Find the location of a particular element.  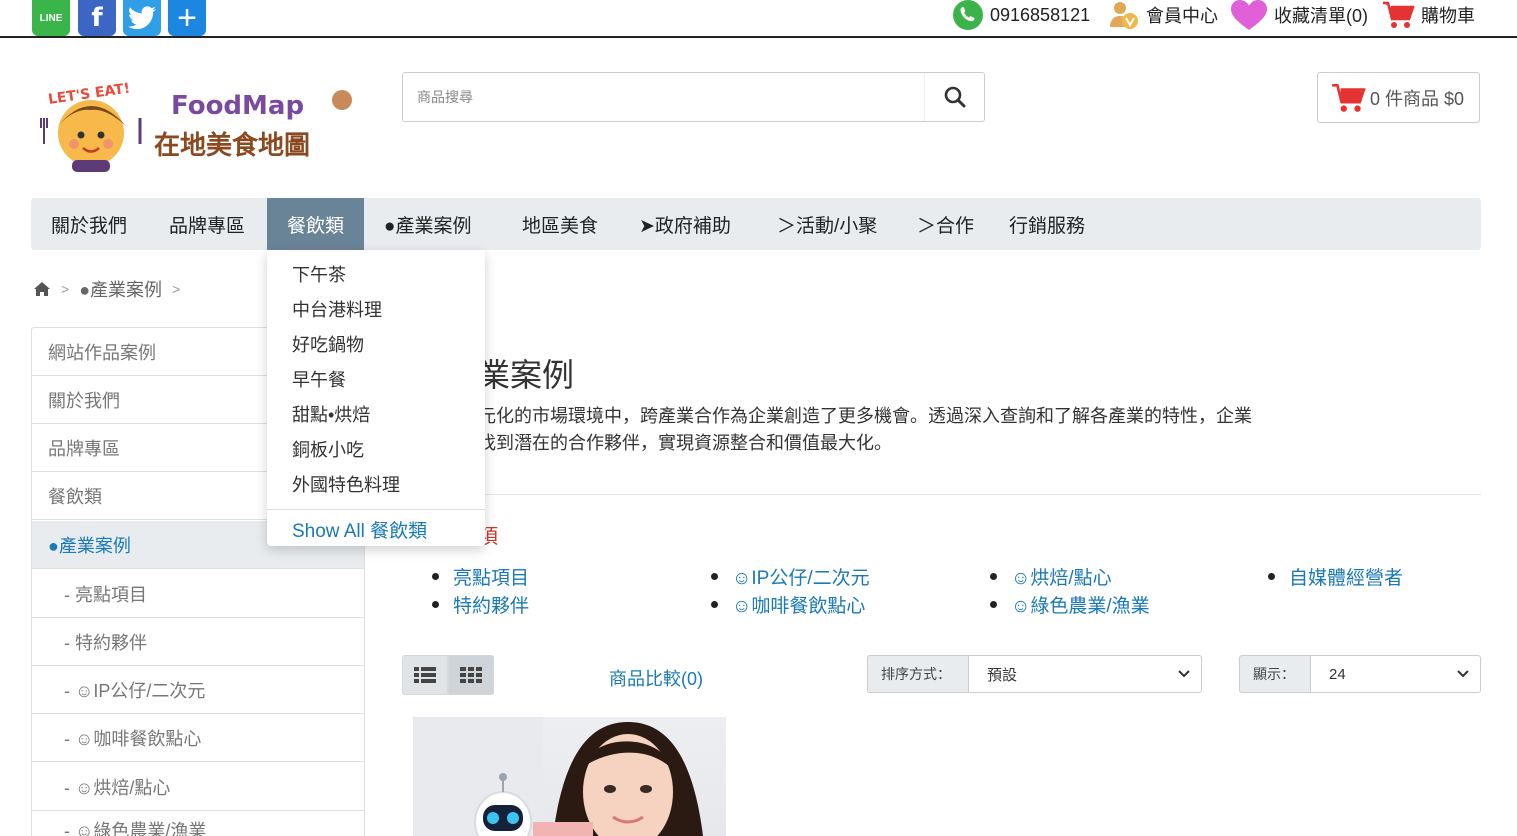

view-toggle is located at coordinates (448, 675).